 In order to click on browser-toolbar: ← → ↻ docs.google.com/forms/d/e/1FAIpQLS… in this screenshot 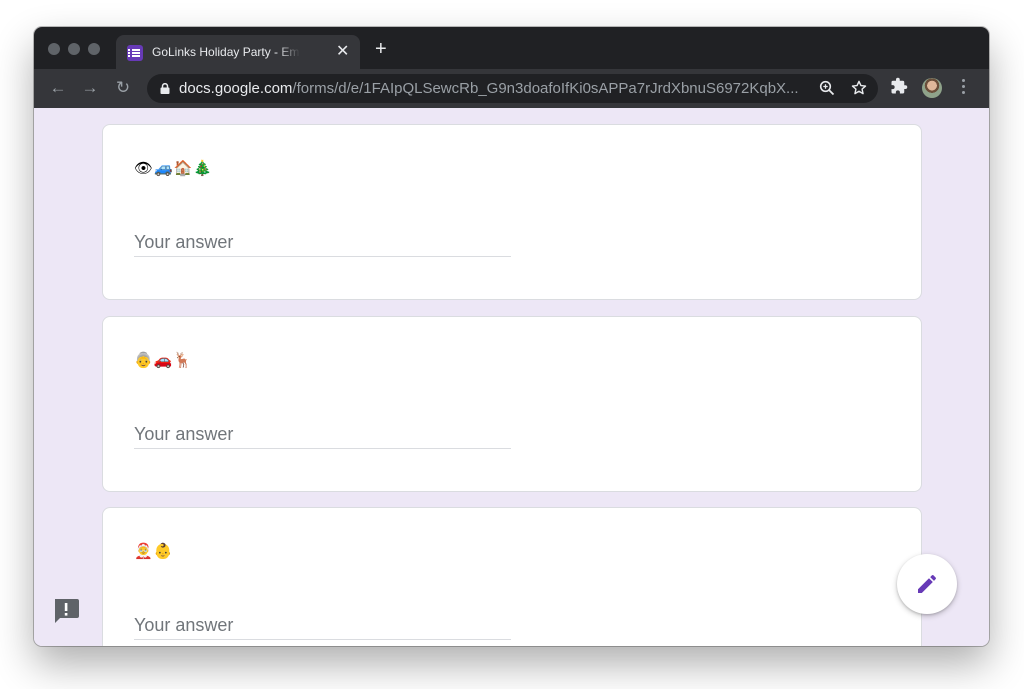, I will do `click(511, 88)`.